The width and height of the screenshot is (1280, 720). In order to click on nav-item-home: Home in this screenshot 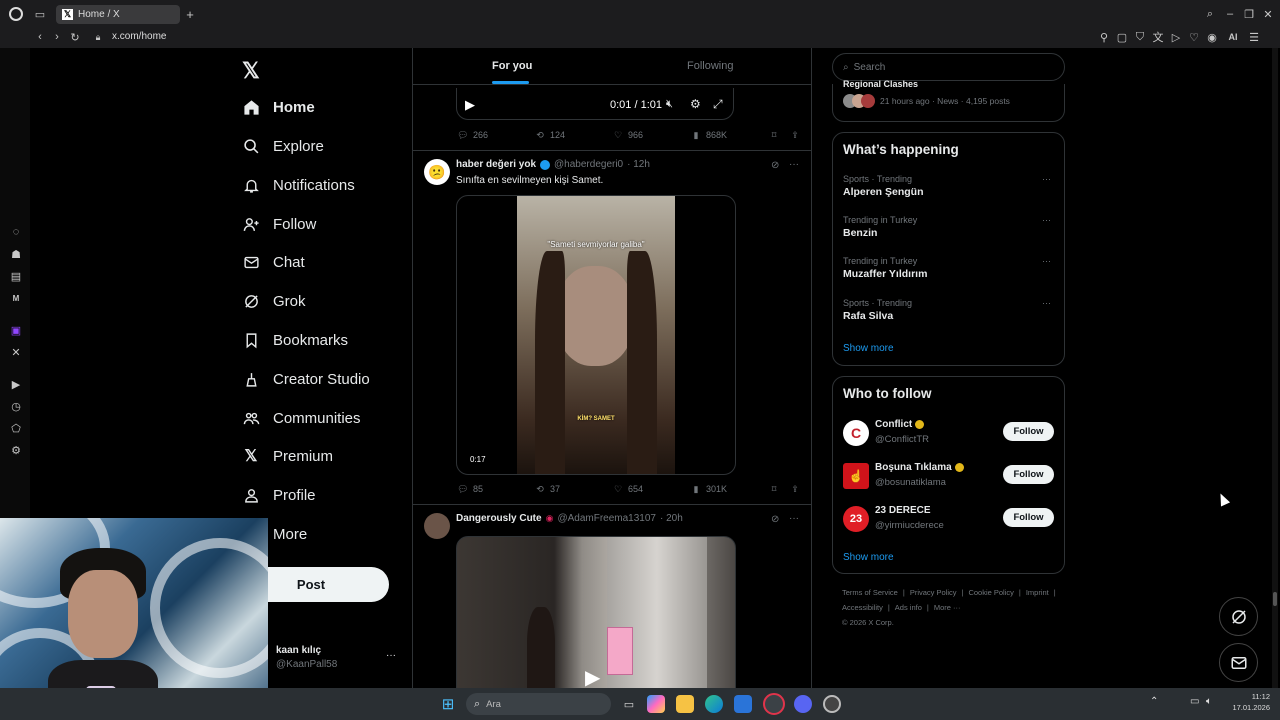, I will do `click(278, 107)`.